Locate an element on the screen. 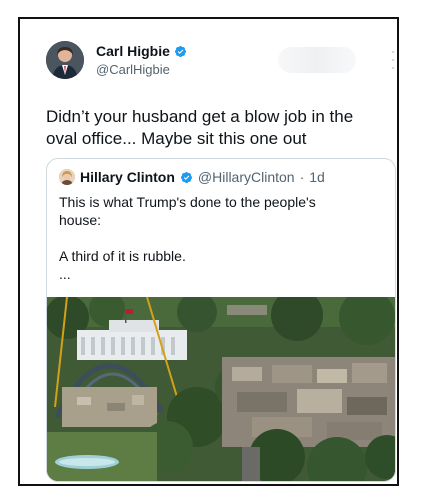 This screenshot has width=423, height=500. tweet-header: Carl Higbie @CarlHigbie is located at coordinates (220, 63).